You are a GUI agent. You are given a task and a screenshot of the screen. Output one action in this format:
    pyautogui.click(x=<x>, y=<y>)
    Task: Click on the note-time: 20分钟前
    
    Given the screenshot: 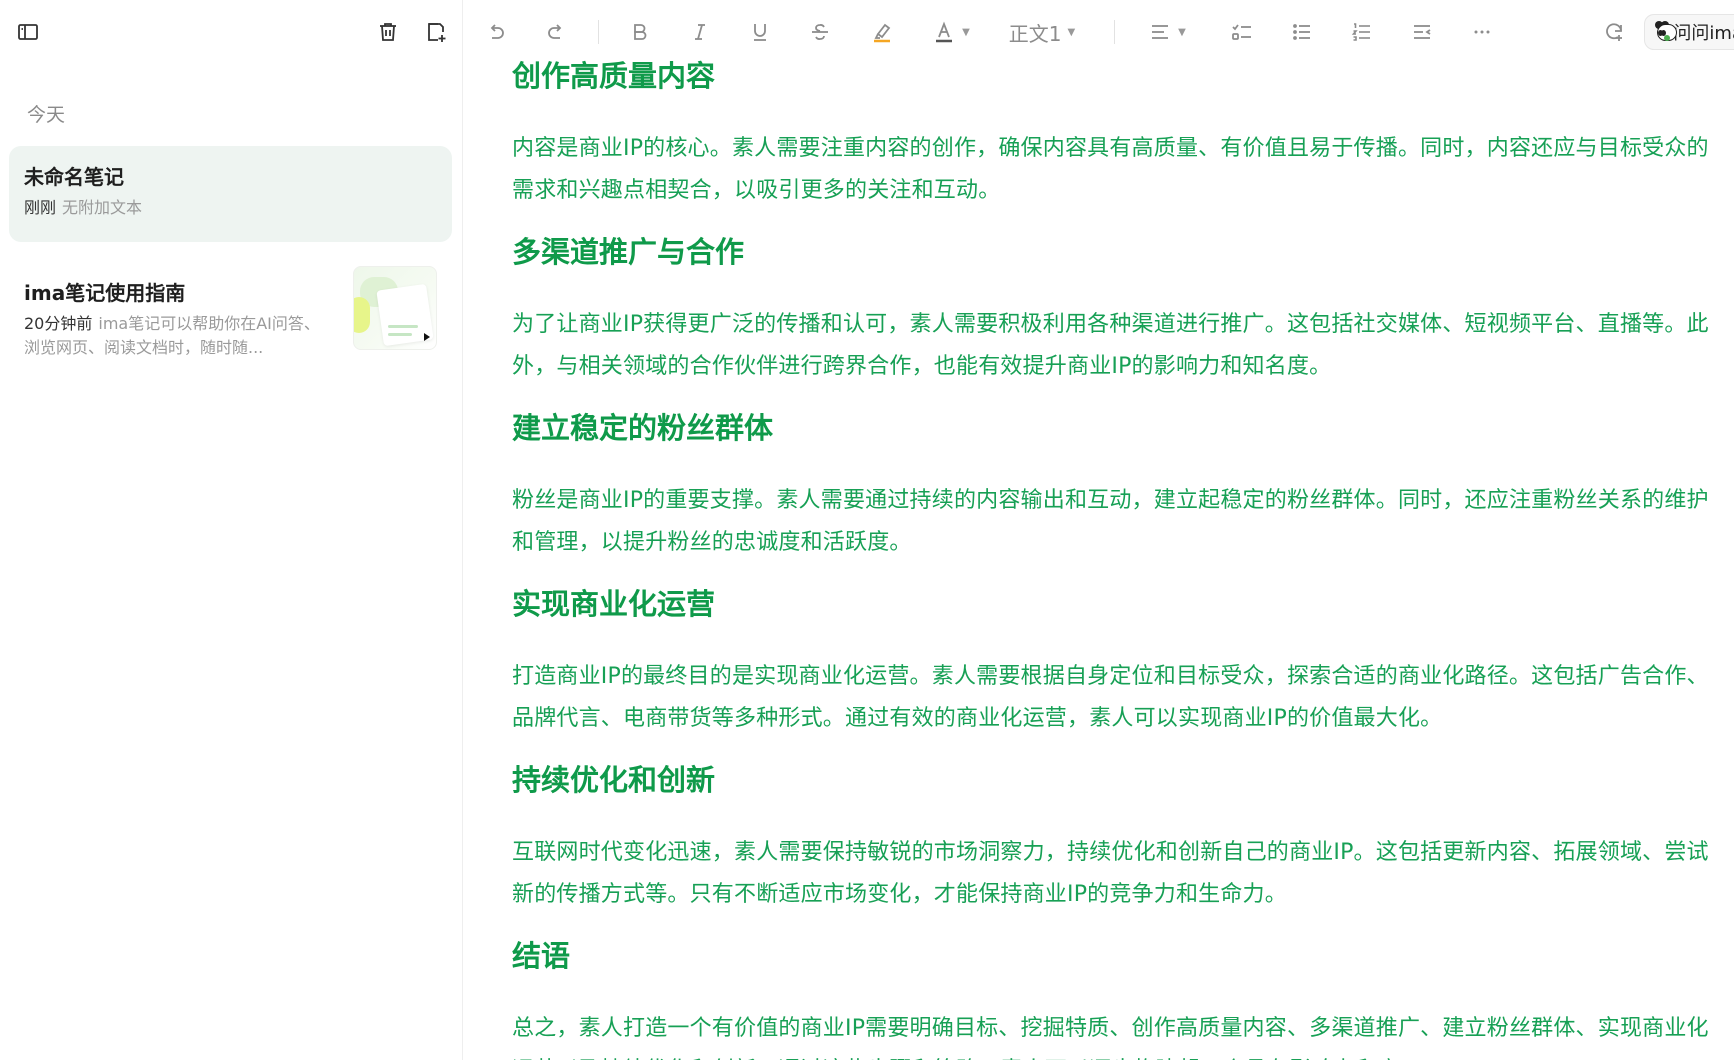 What is the action you would take?
    pyautogui.click(x=58, y=323)
    